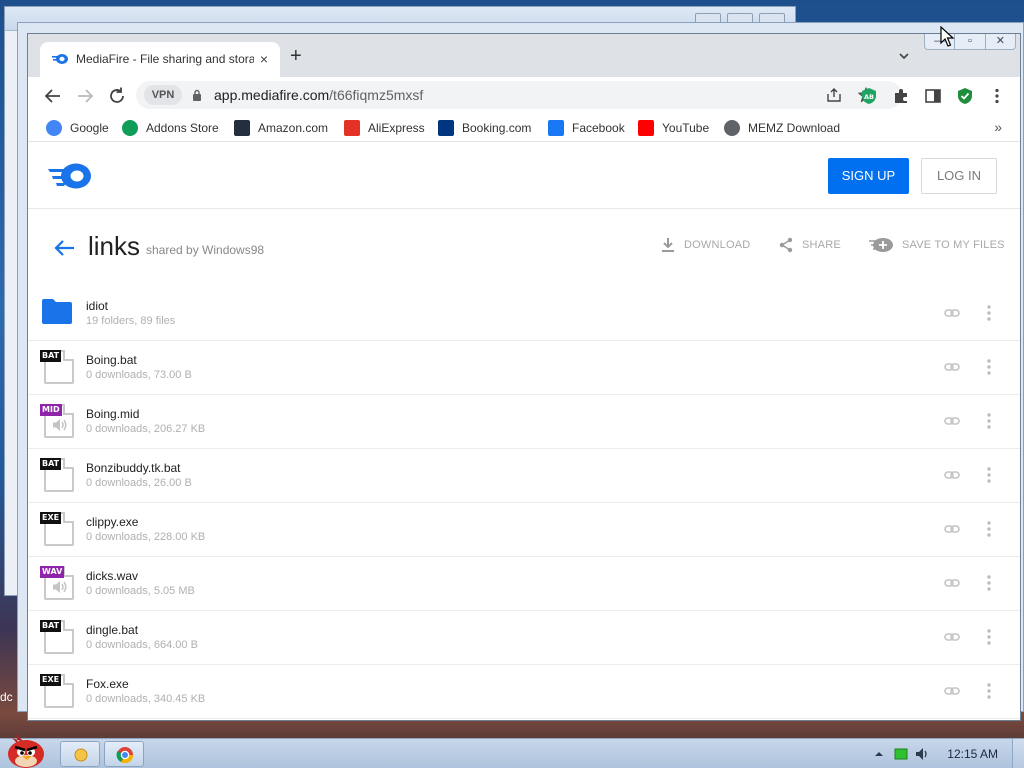 The height and width of the screenshot is (768, 1024). I want to click on taskbar-explorer-button, so click(80, 754).